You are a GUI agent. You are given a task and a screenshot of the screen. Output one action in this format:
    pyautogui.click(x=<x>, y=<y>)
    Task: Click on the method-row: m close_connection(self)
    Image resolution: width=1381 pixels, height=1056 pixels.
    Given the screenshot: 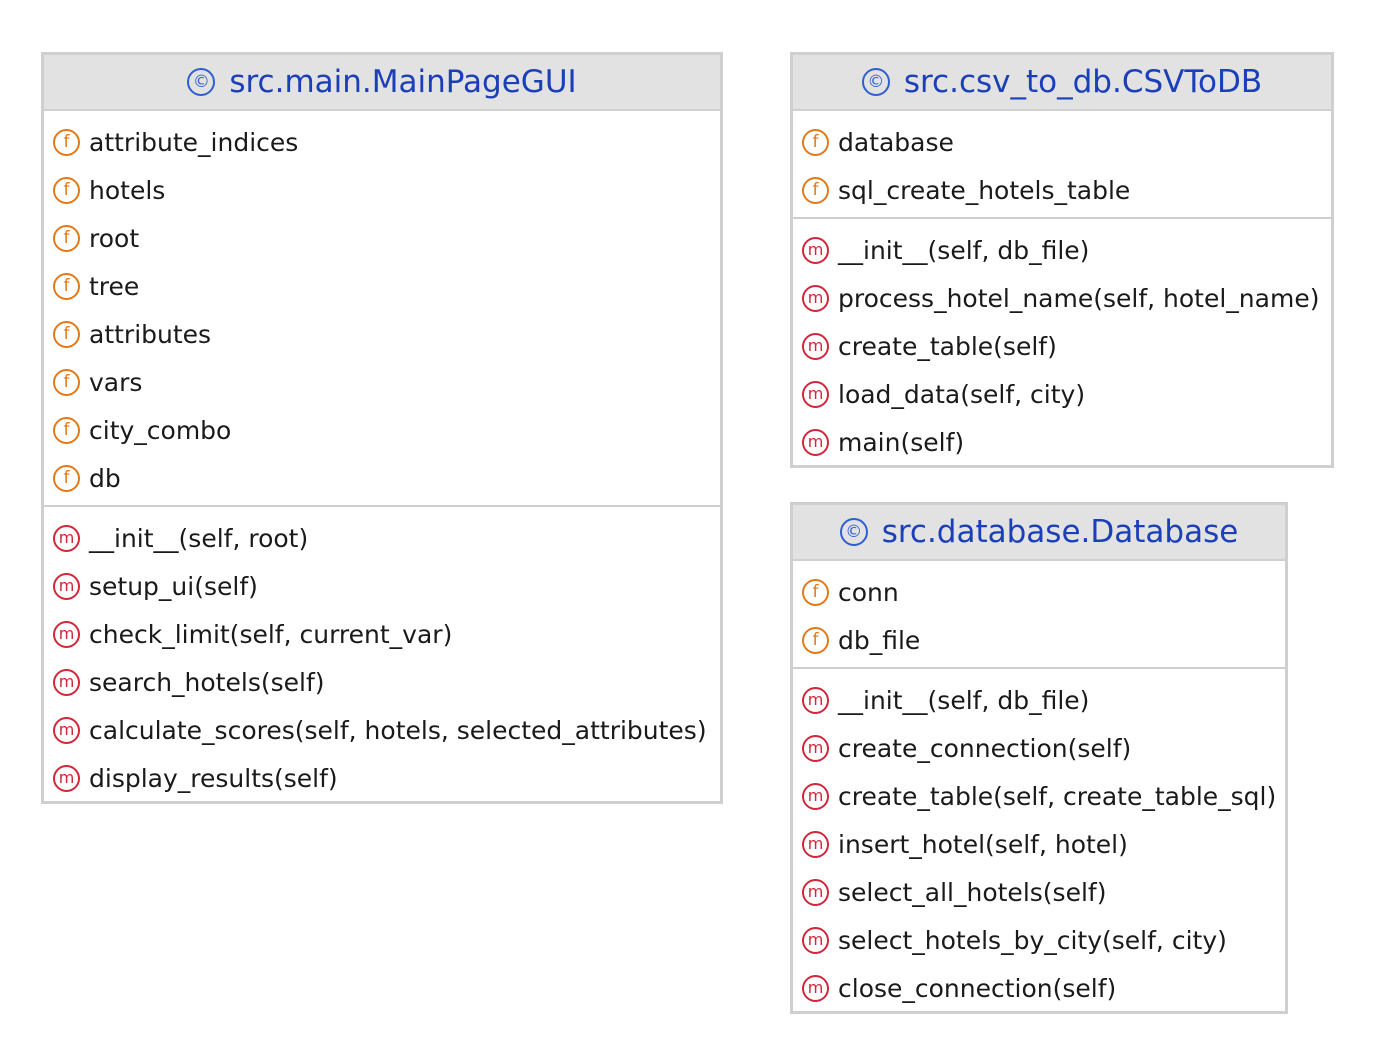 What is the action you would take?
    pyautogui.click(x=1039, y=988)
    